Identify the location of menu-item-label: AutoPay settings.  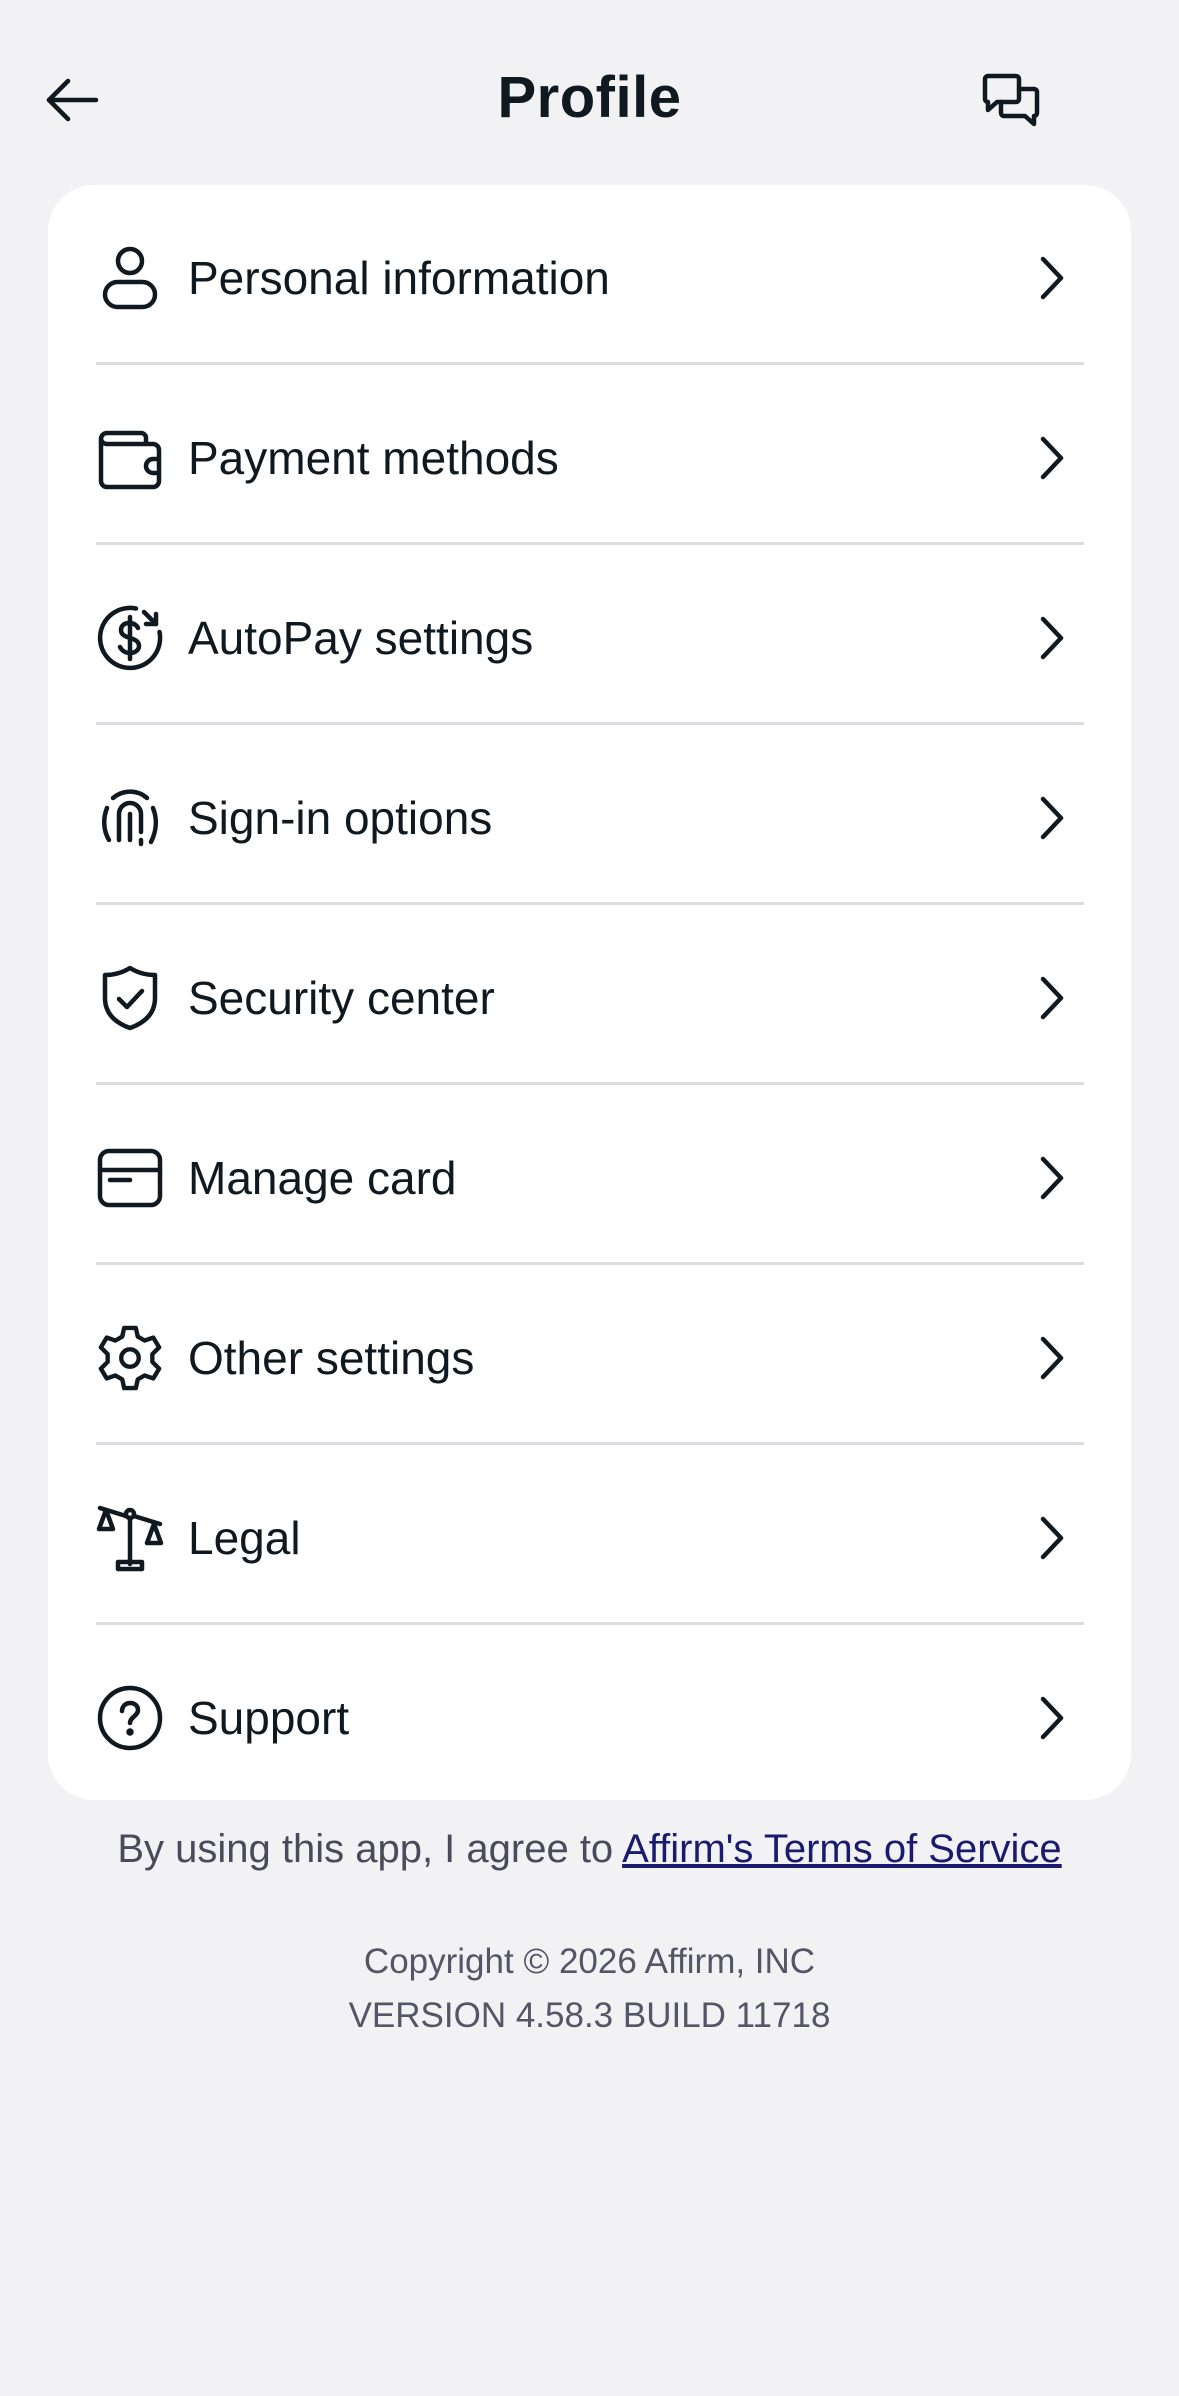
(361, 638).